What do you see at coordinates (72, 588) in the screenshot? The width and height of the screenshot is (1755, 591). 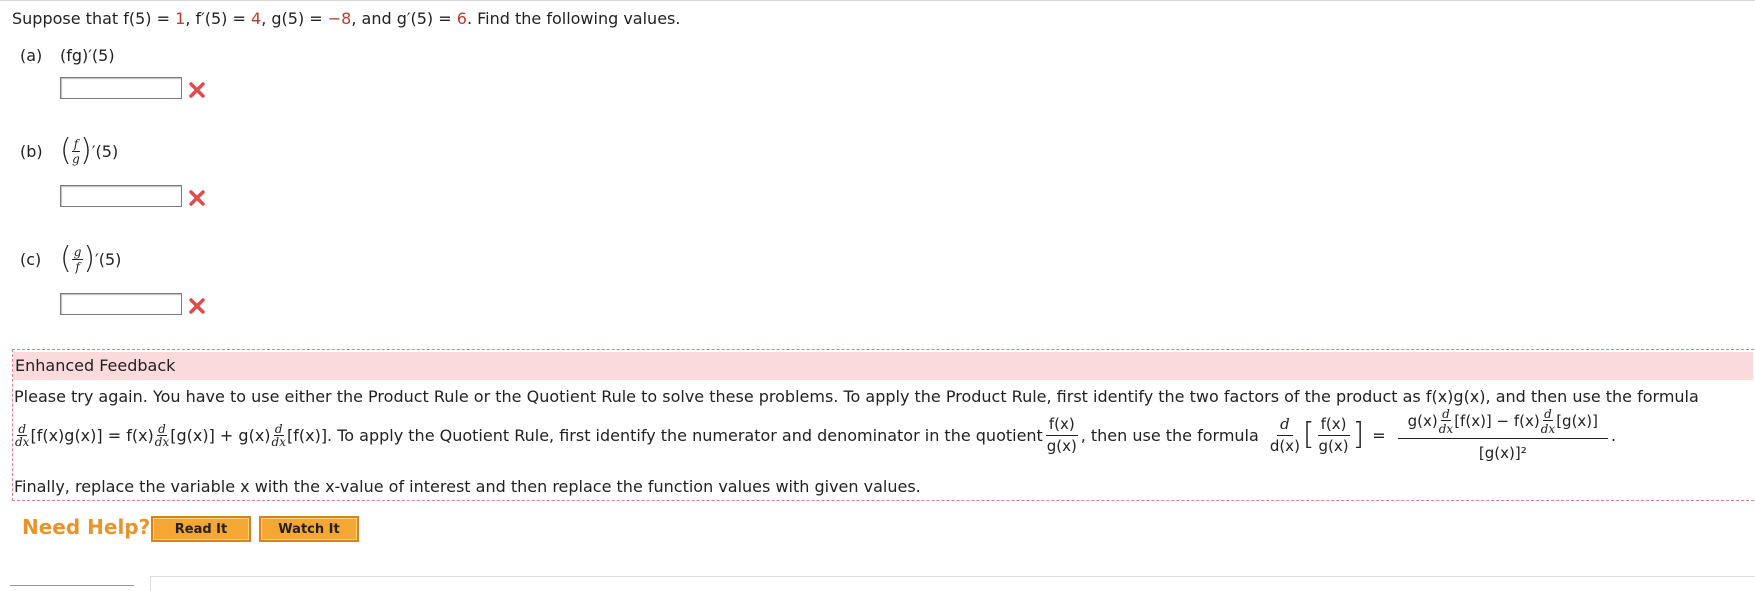 I see `bottom-left-edge` at bounding box center [72, 588].